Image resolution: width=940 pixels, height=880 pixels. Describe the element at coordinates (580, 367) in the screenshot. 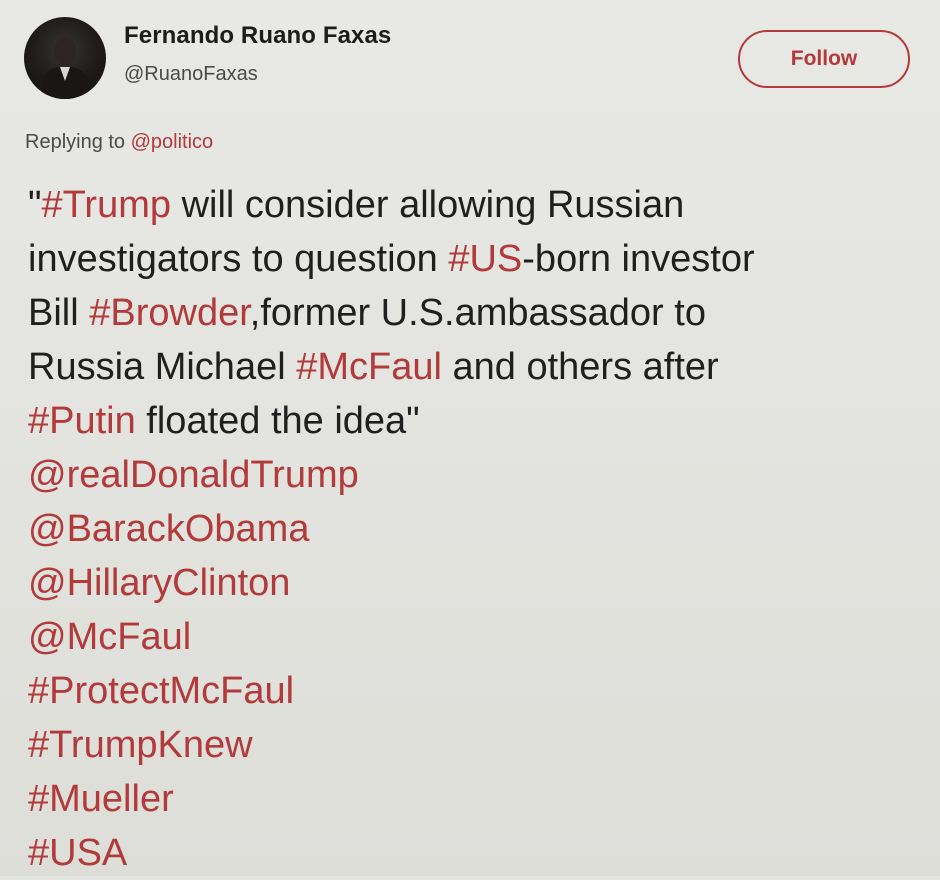

I see `tweet-text-segment: and others after` at that location.